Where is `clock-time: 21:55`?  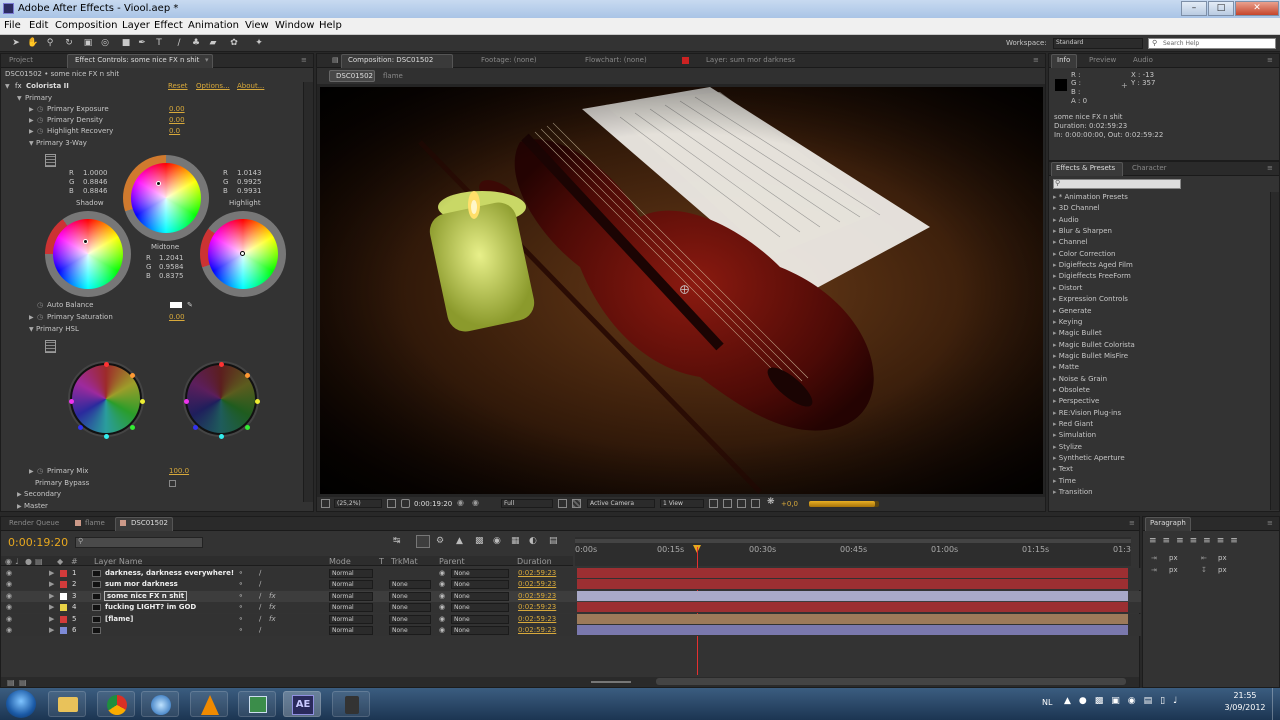
clock-time: 21:55 is located at coordinates (1245, 695).